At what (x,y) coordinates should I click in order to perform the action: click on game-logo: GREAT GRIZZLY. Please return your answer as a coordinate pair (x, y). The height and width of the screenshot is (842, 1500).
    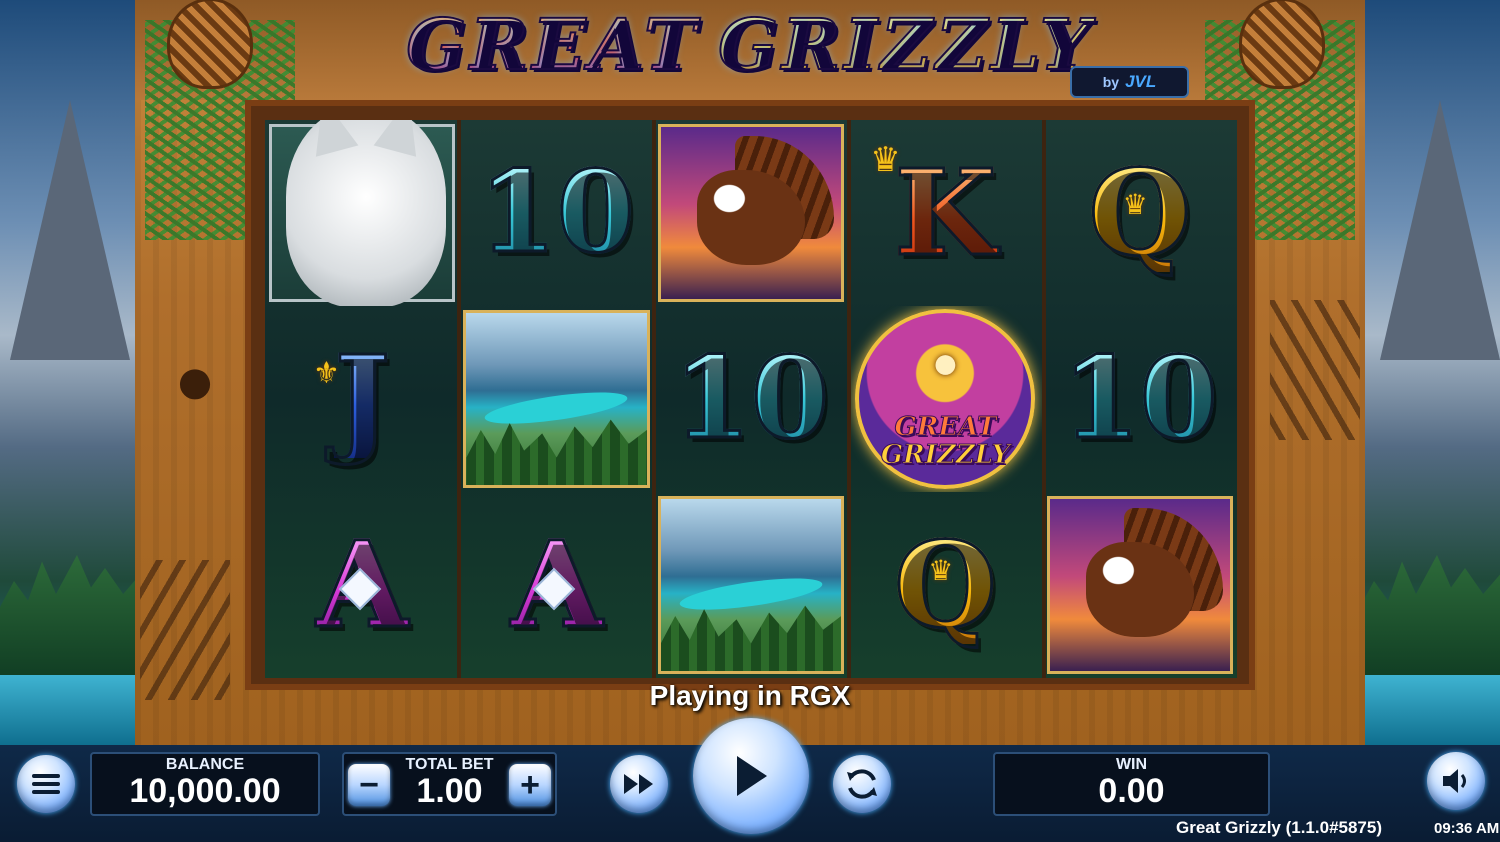
    Looking at the image, I should click on (750, 44).